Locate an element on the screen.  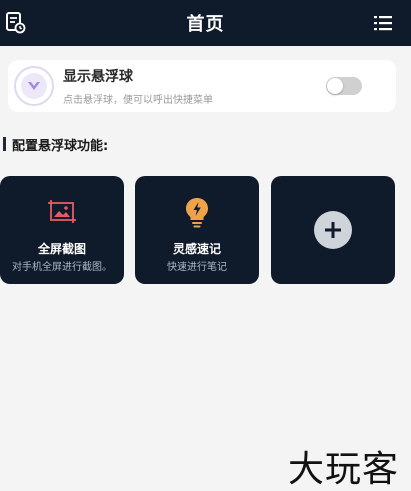
lightbulb-icon is located at coordinates (197, 212).